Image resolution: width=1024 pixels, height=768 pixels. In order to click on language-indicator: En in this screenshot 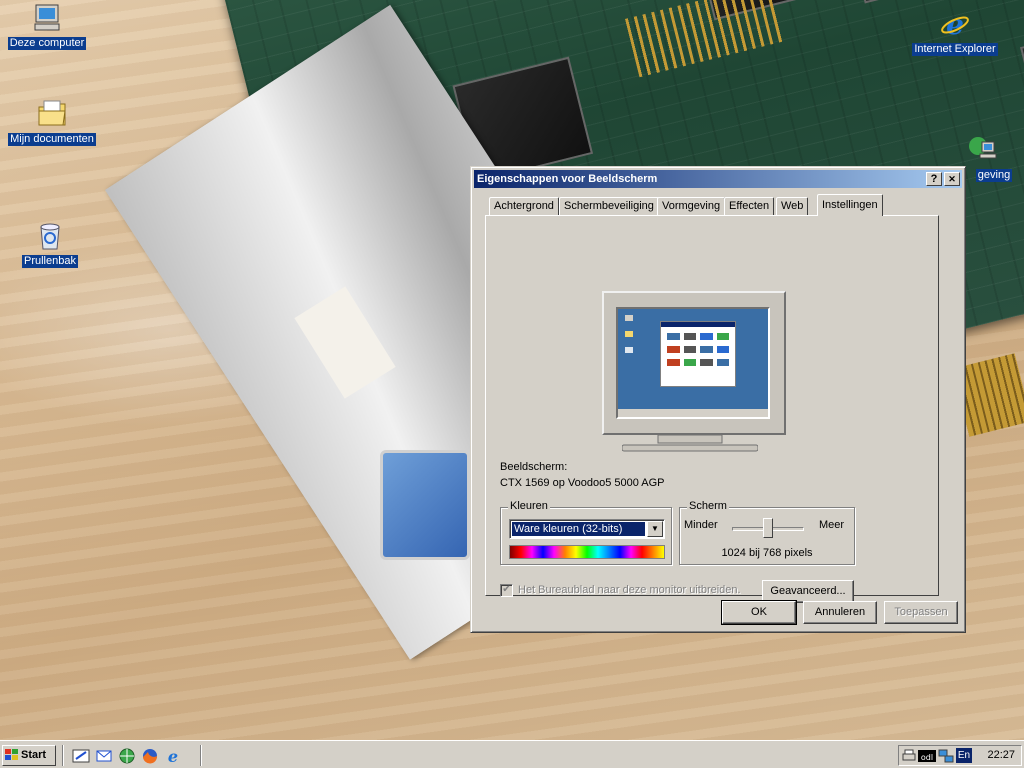, I will do `click(964, 755)`.